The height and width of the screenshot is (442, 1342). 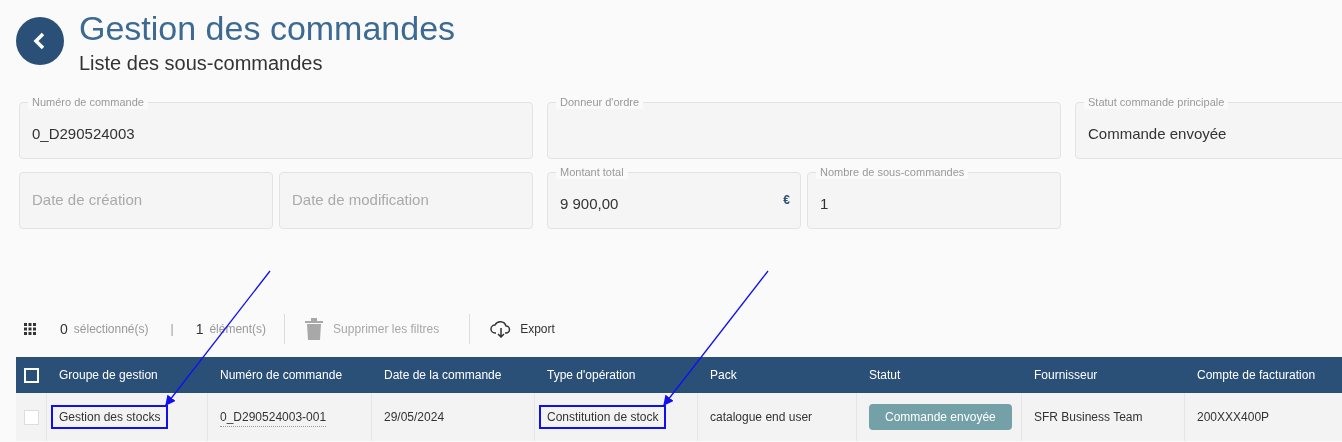 What do you see at coordinates (824, 204) in the screenshot?
I see `field-value: 1` at bounding box center [824, 204].